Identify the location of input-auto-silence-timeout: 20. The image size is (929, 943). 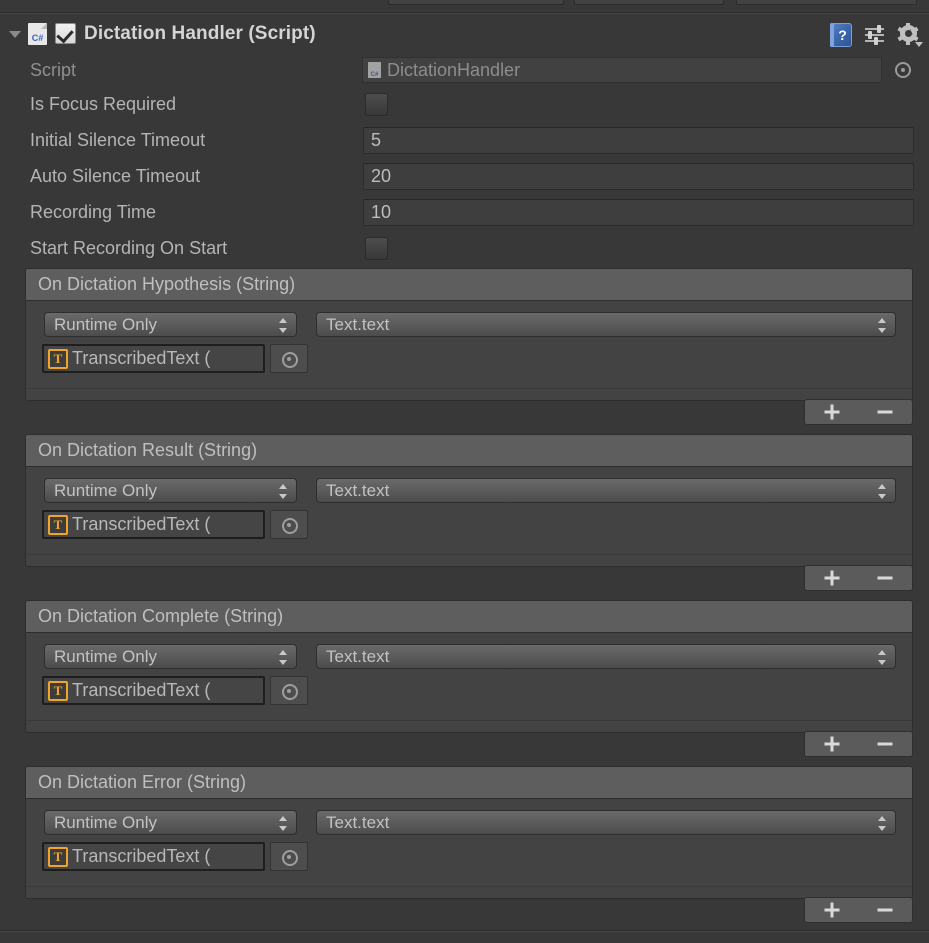
(638, 176).